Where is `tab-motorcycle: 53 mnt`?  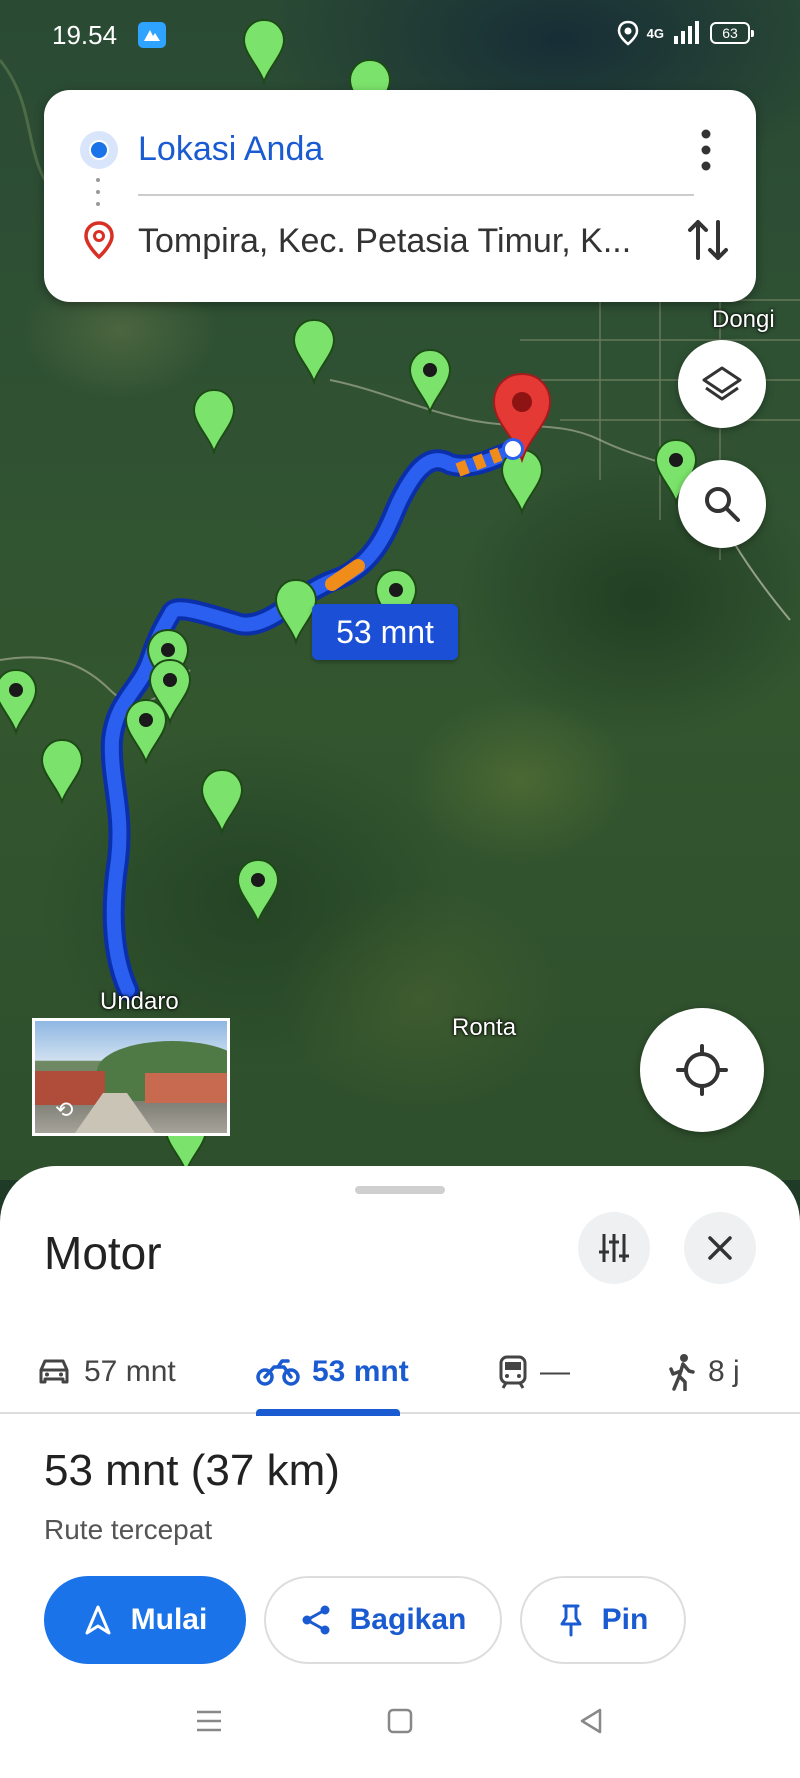 tab-motorcycle: 53 mnt is located at coordinates (332, 1373).